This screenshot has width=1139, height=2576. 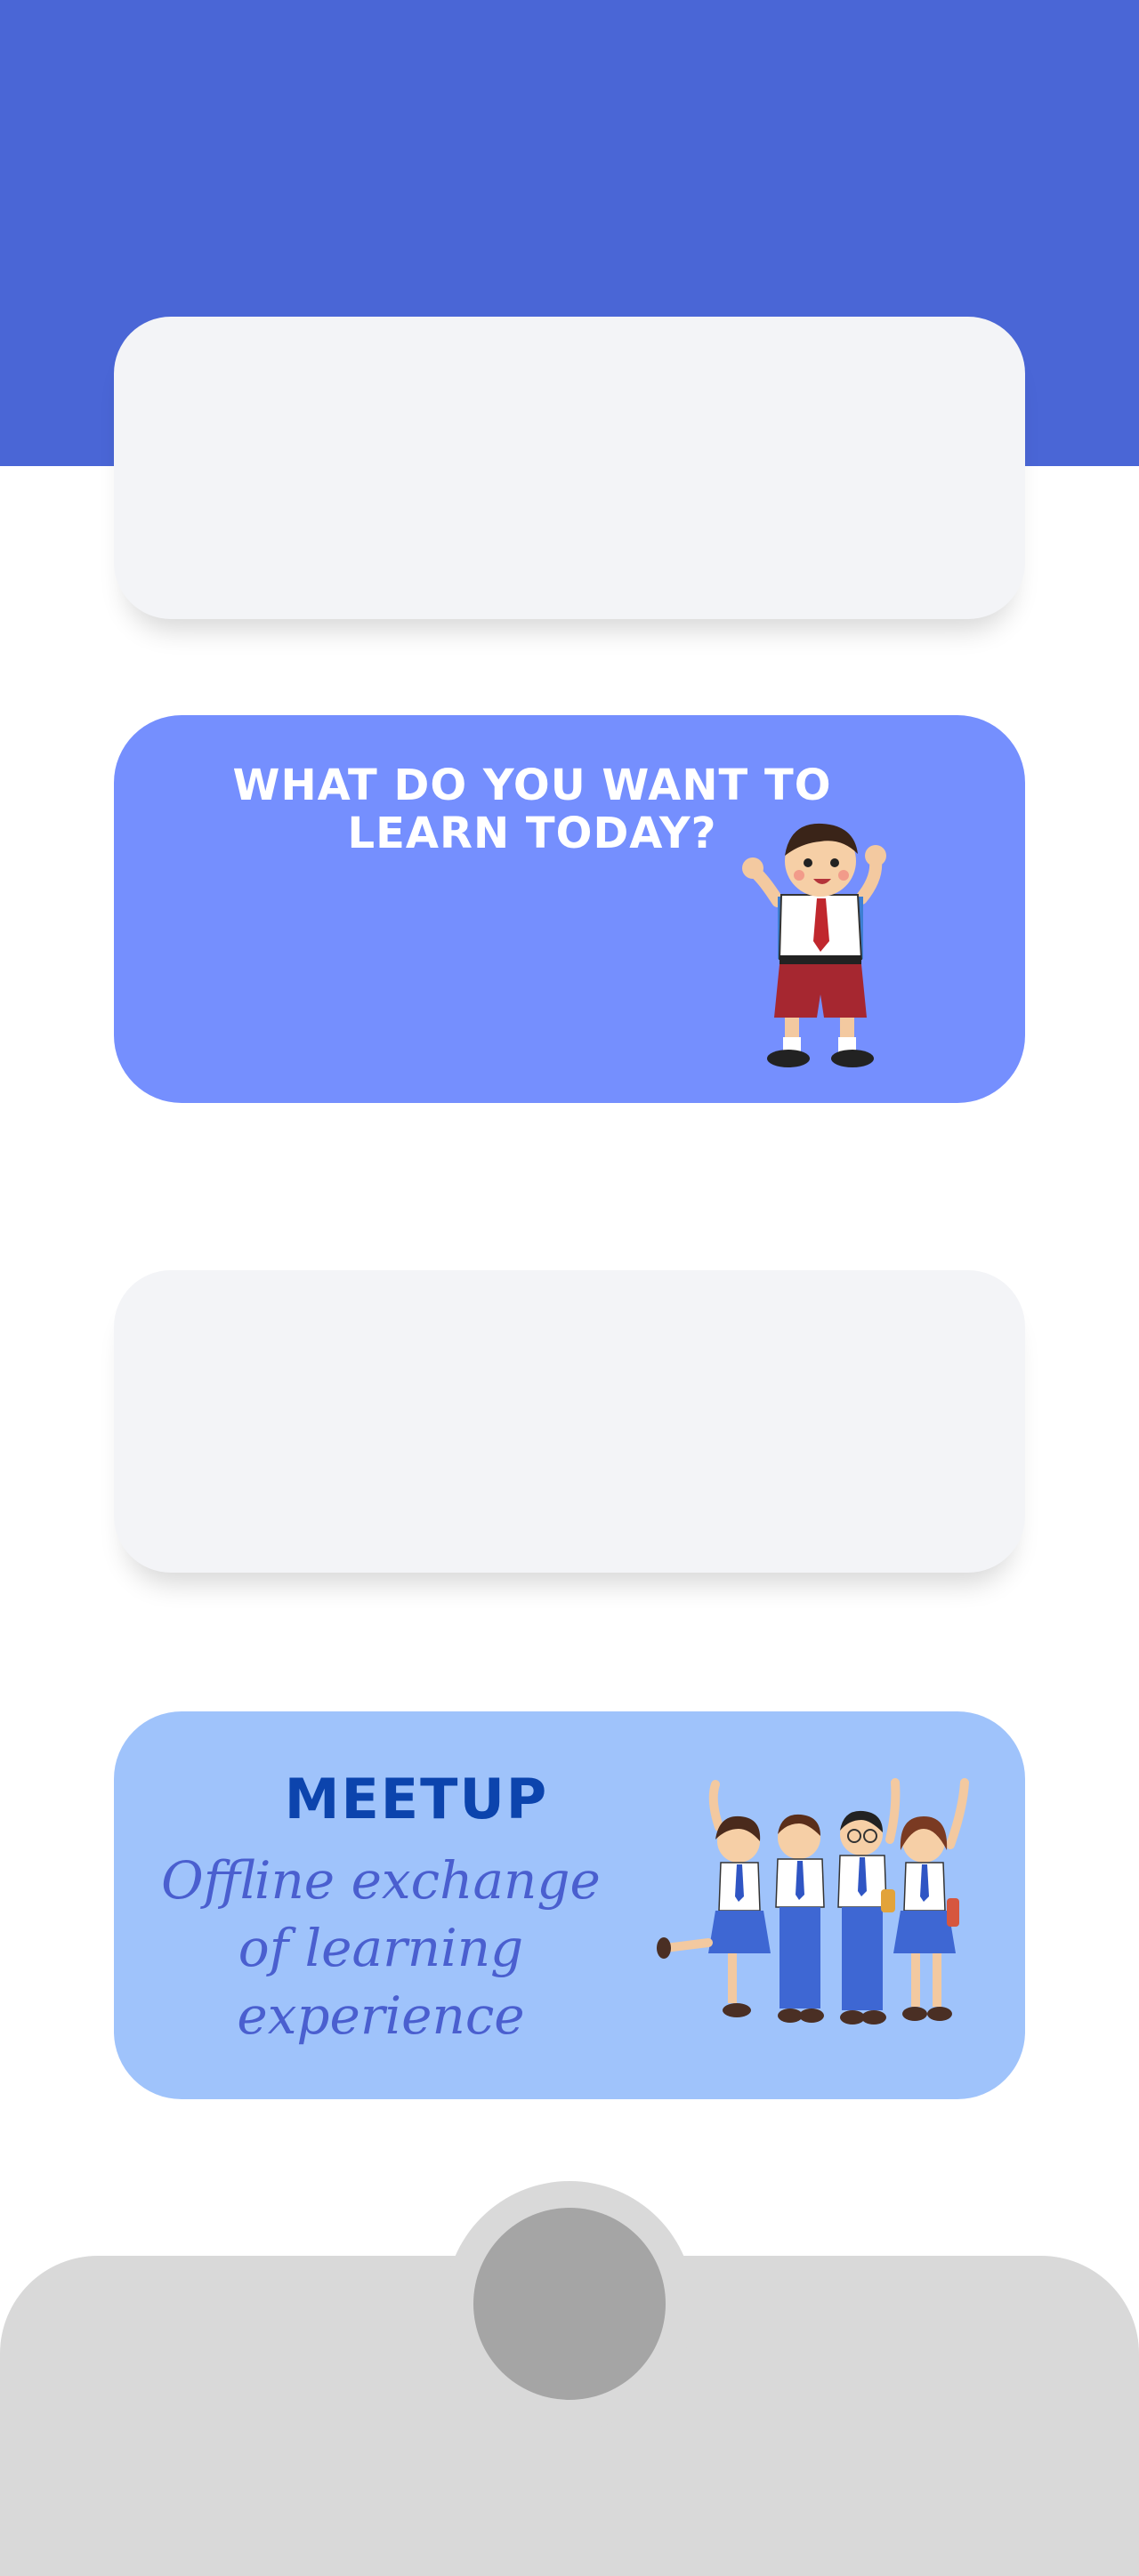 I want to click on top-placeholder-card, so click(x=569, y=468).